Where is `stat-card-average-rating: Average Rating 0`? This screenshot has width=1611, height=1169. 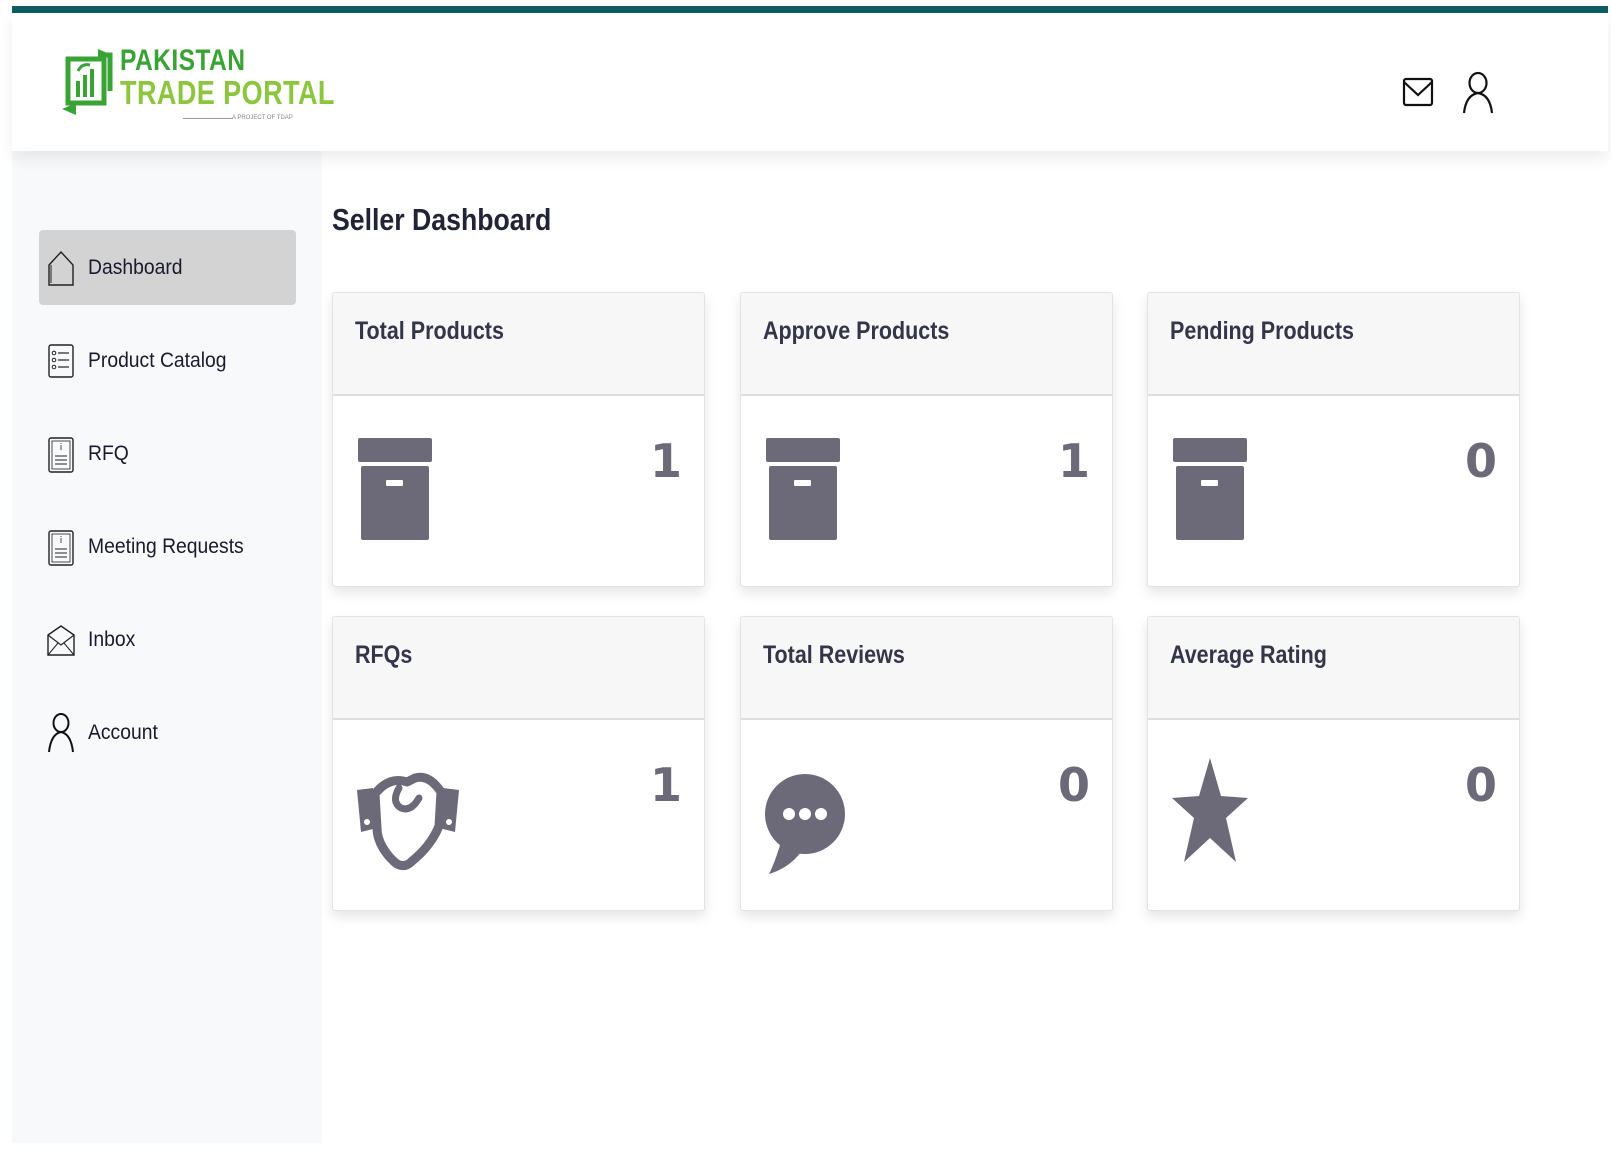
stat-card-average-rating: Average Rating 0 is located at coordinates (1333, 763).